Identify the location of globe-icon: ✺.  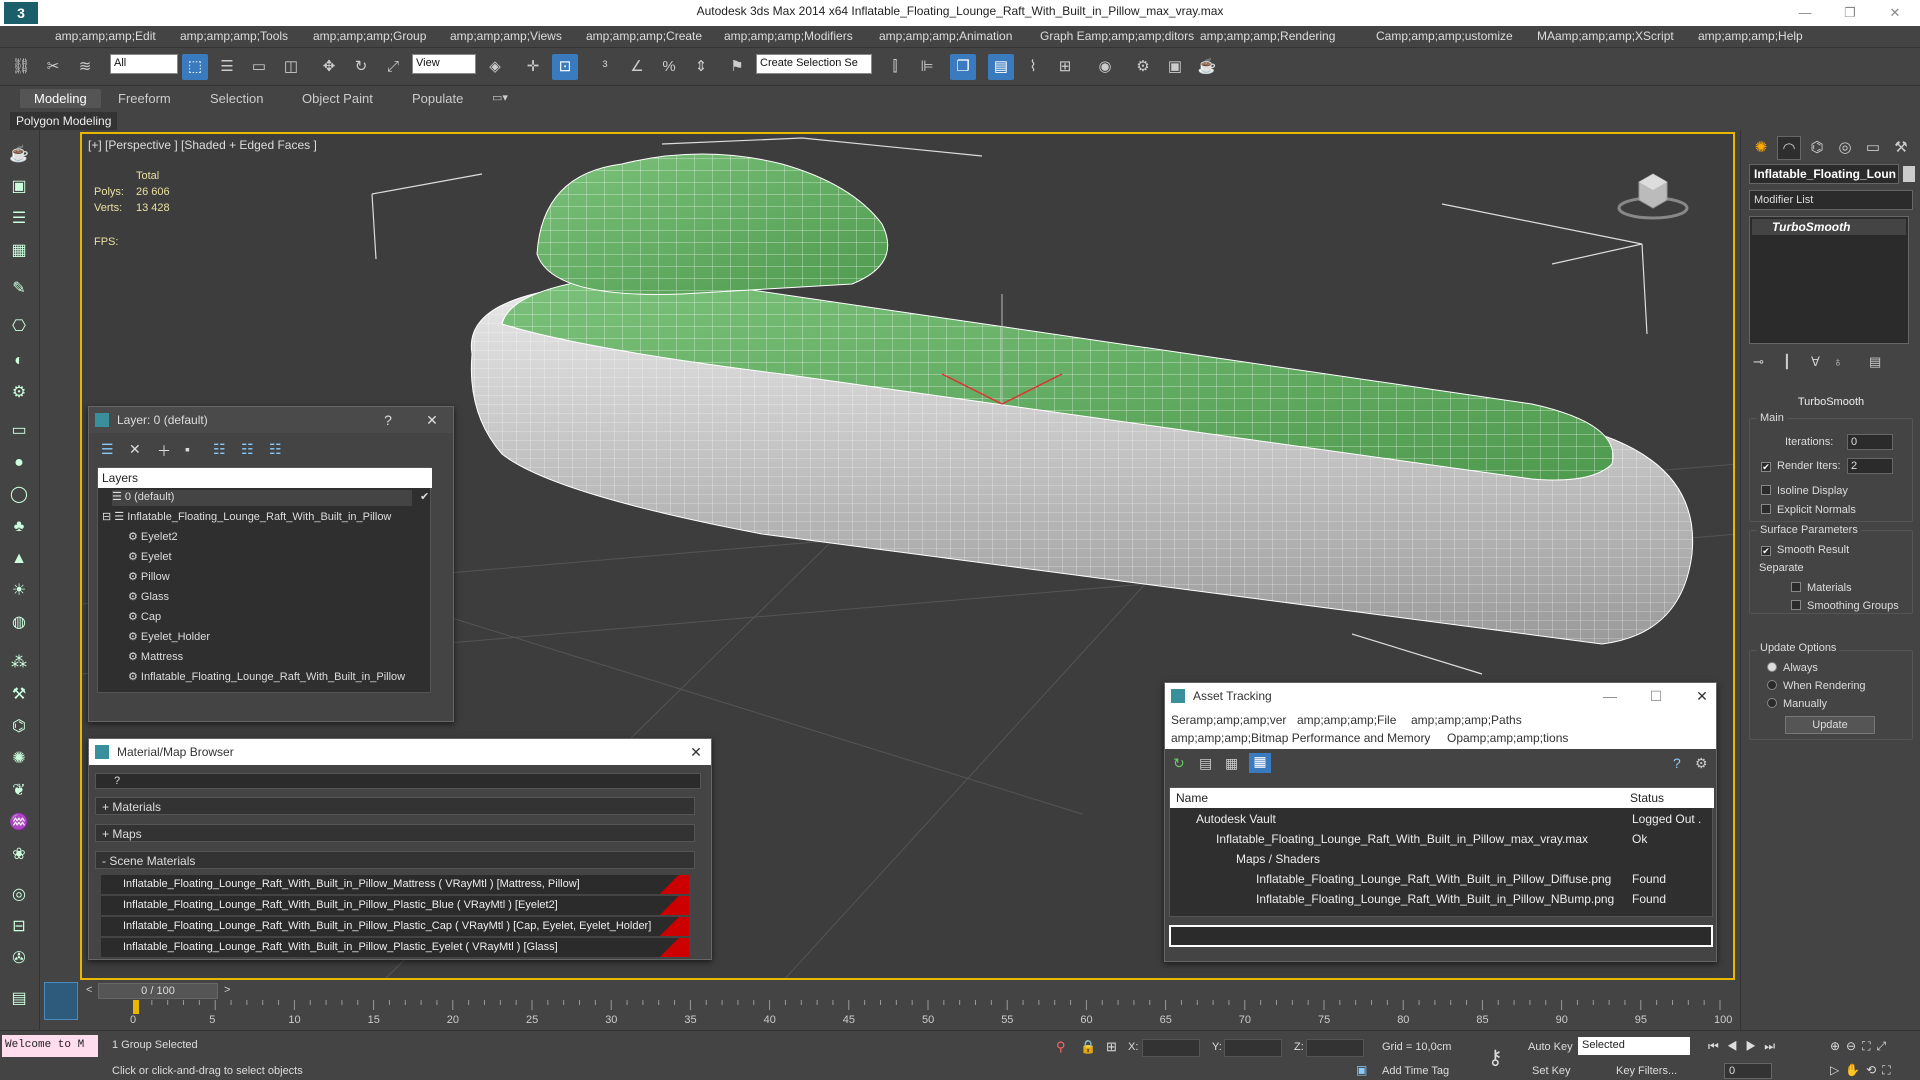
(19, 759).